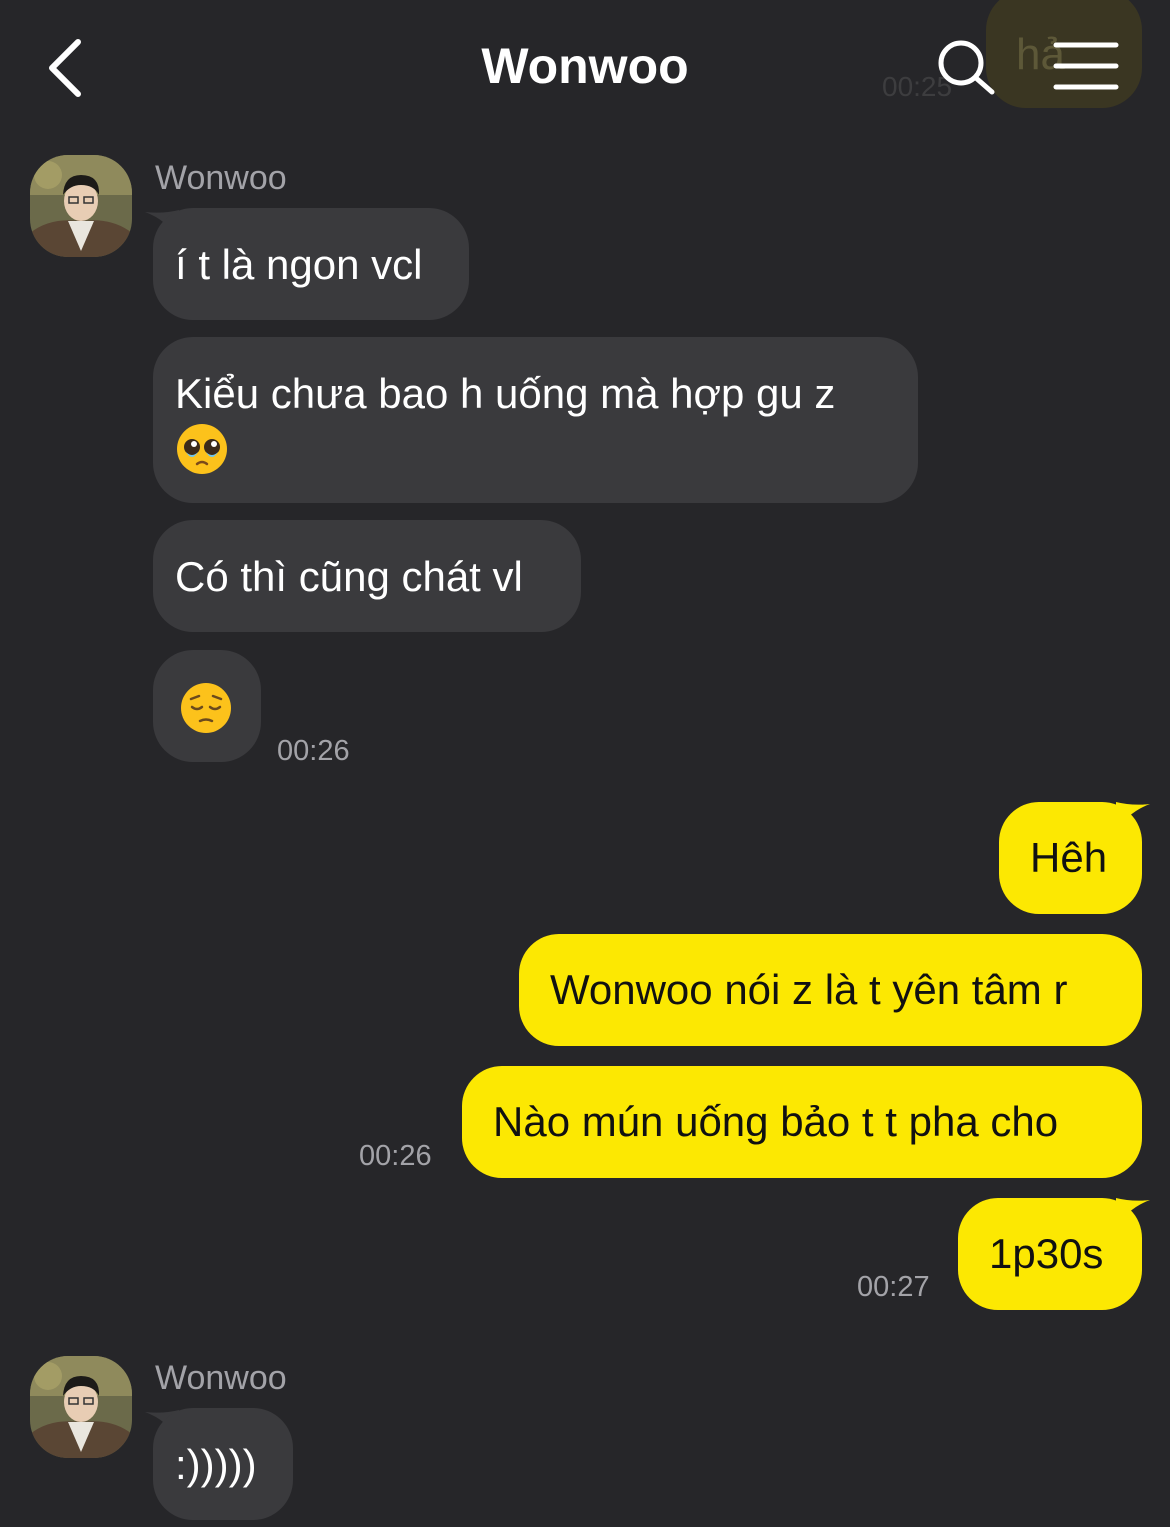 The width and height of the screenshot is (1170, 1527). What do you see at coordinates (349, 576) in the screenshot?
I see `message-text: Có thì cũng chát vl` at bounding box center [349, 576].